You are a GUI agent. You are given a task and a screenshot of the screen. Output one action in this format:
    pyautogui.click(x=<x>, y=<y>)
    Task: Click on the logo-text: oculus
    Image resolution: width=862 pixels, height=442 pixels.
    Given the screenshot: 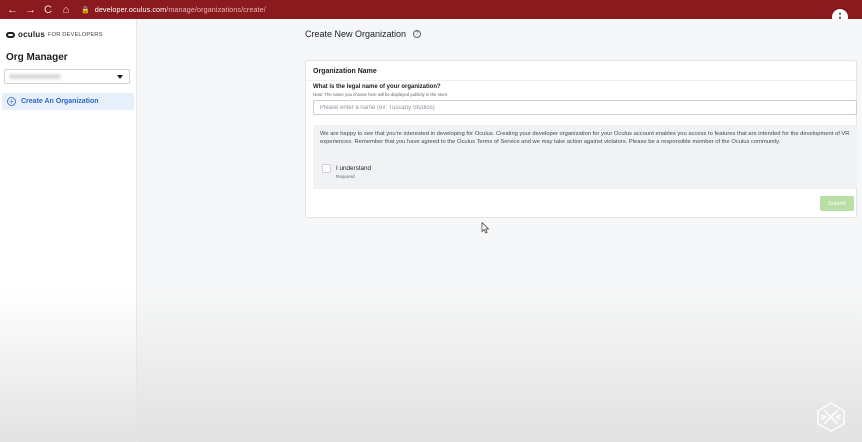 What is the action you would take?
    pyautogui.click(x=31, y=34)
    